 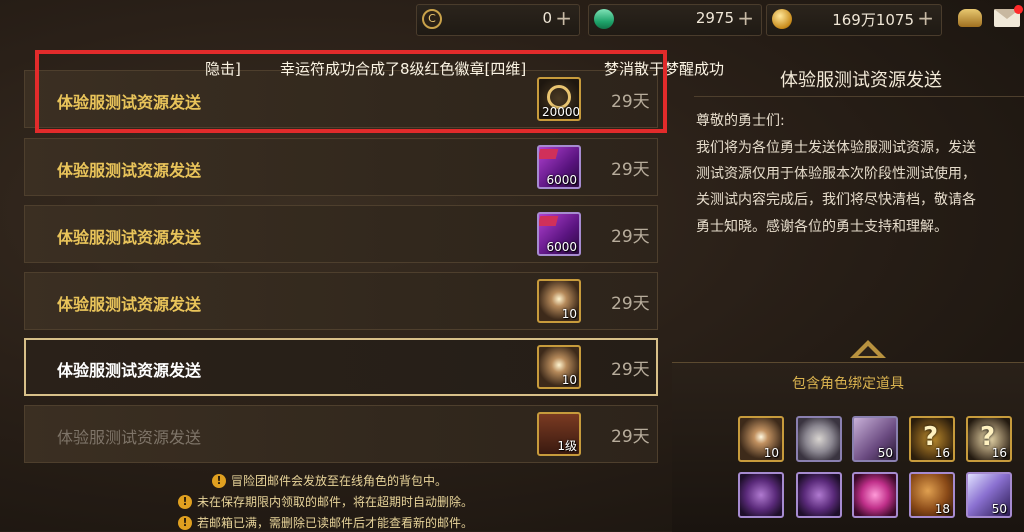 What do you see at coordinates (925, 18) in the screenshot?
I see `gold-add-button: +` at bounding box center [925, 18].